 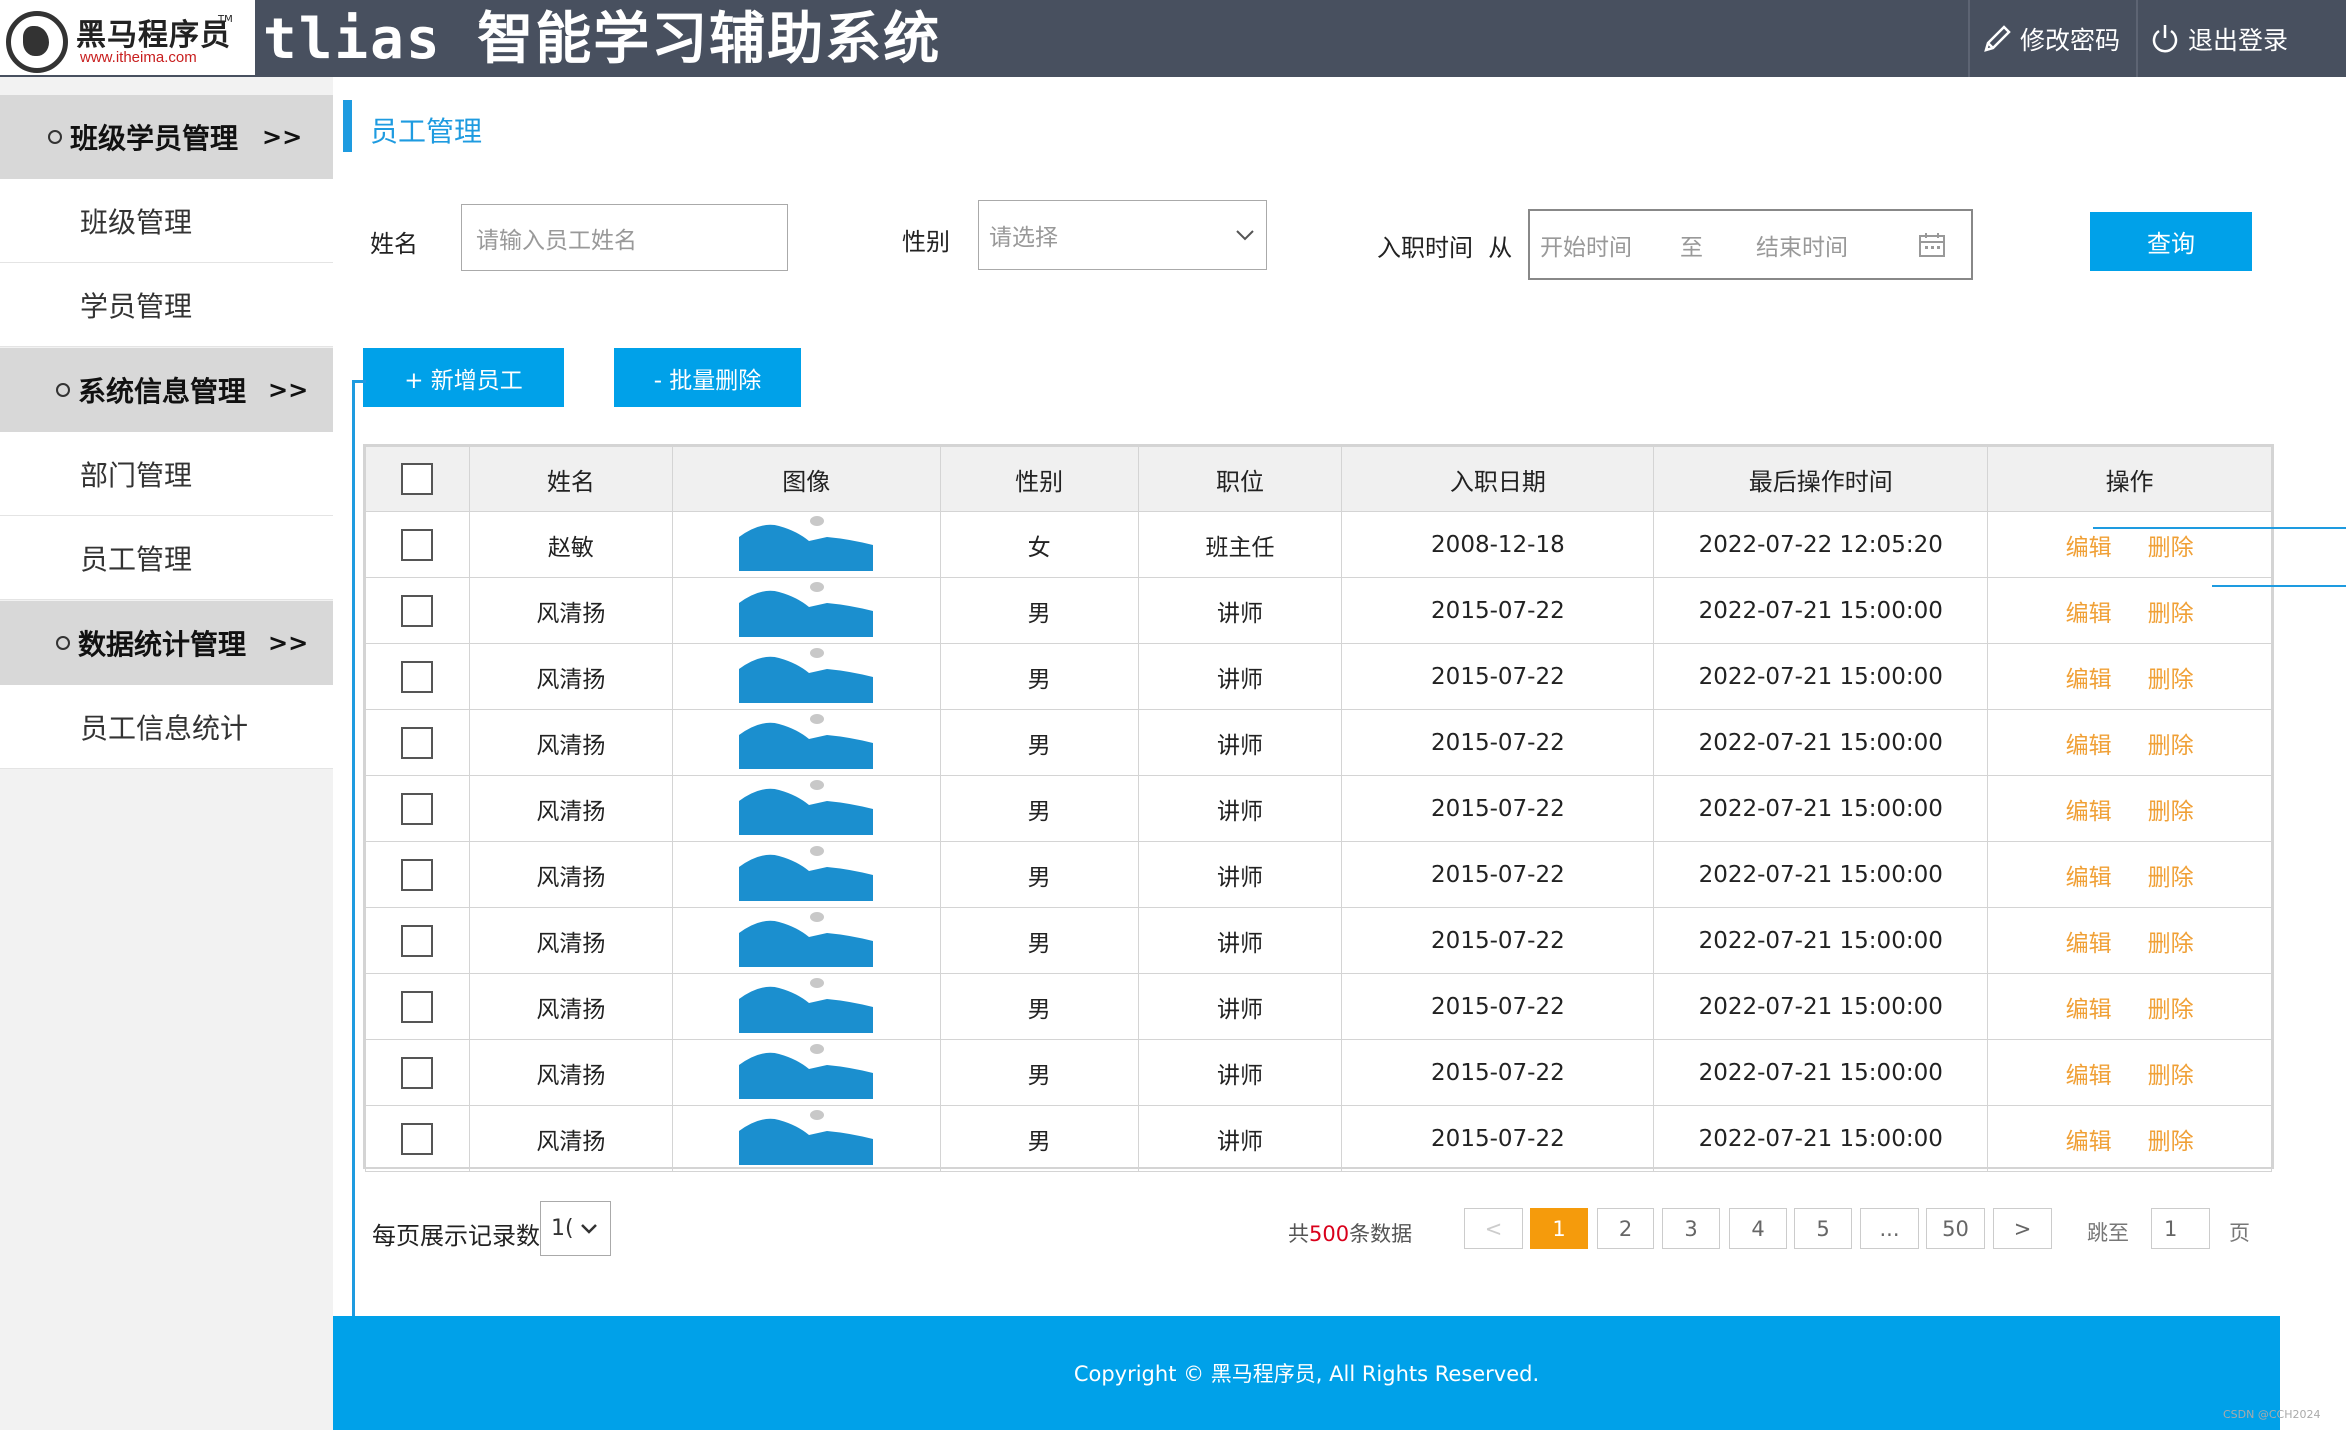 What do you see at coordinates (1493, 1228) in the screenshot?
I see `prev-page-button: <` at bounding box center [1493, 1228].